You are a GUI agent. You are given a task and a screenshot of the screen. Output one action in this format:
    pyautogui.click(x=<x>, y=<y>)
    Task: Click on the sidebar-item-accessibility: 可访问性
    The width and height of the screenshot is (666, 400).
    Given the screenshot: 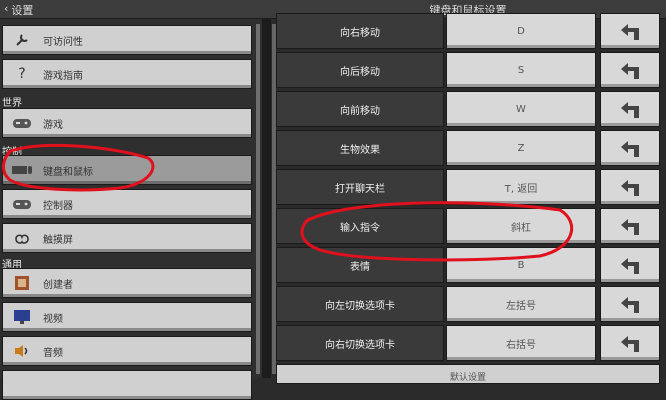 What is the action you would take?
    pyautogui.click(x=127, y=40)
    